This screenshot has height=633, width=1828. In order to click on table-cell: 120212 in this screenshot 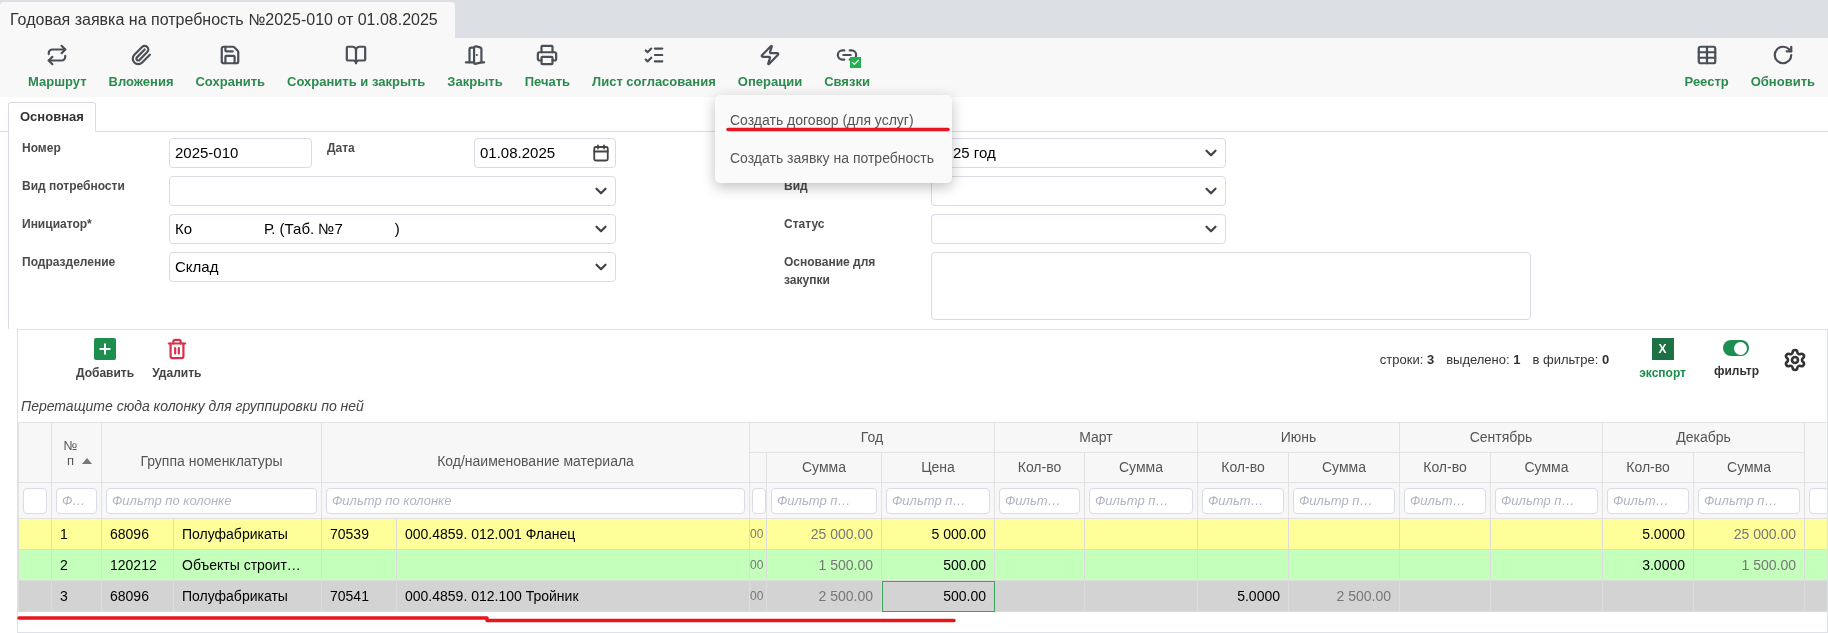, I will do `click(133, 564)`.